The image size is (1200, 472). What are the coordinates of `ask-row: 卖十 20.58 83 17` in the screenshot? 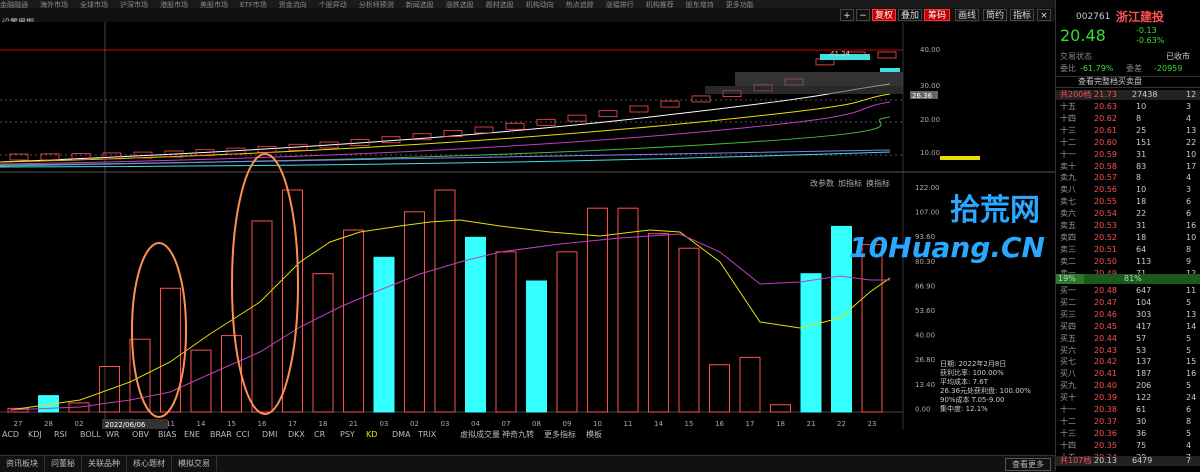 It's located at (1128, 167).